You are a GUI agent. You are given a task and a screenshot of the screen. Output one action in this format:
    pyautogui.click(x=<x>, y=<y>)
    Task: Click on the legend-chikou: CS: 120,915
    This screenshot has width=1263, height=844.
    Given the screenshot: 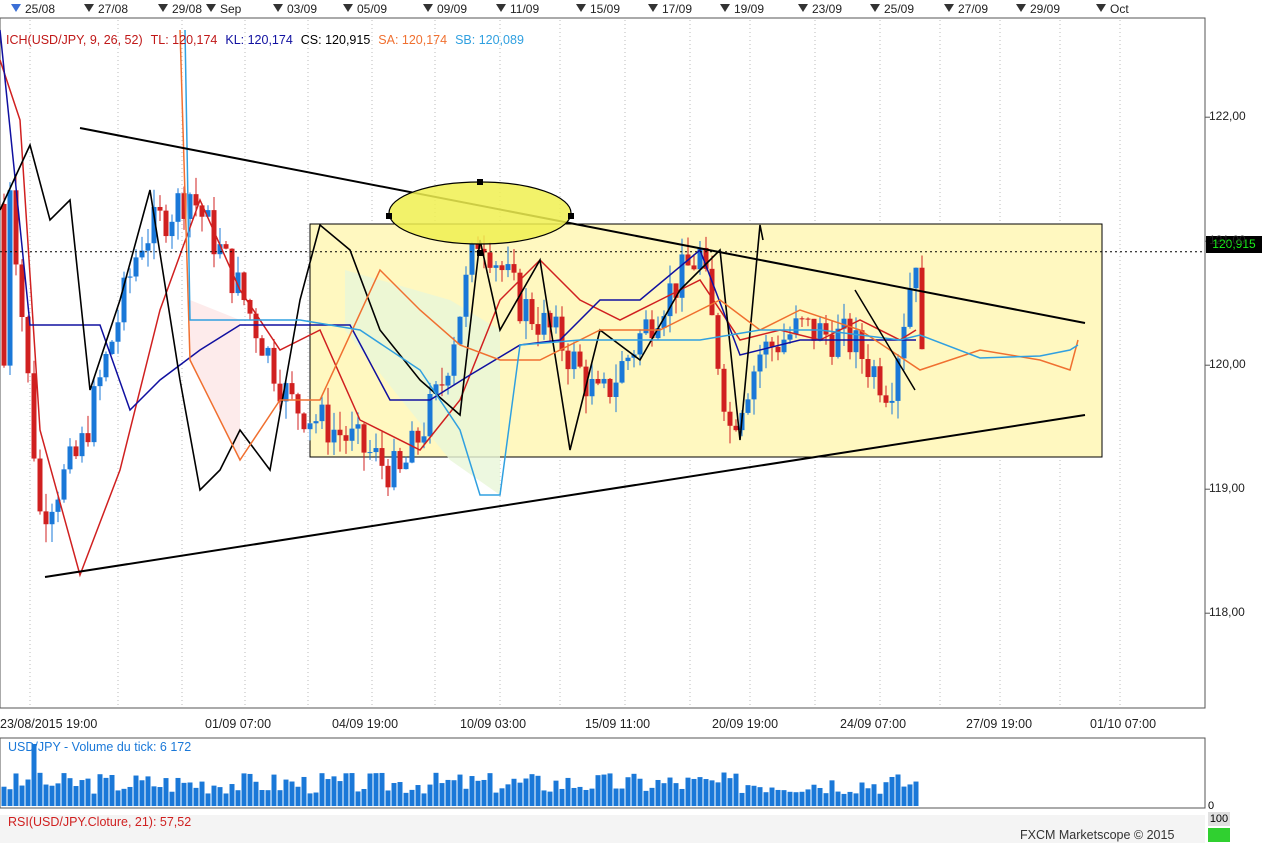 What is the action you would take?
    pyautogui.click(x=335, y=40)
    